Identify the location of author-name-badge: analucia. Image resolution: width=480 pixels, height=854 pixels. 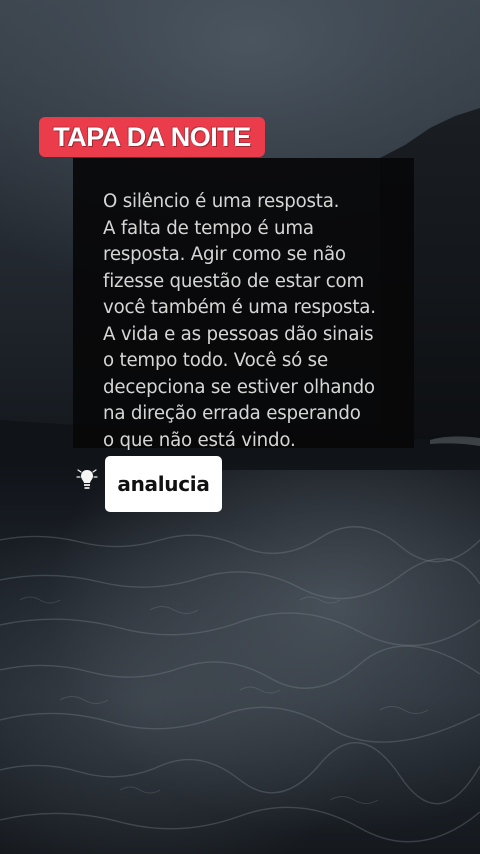
(163, 484).